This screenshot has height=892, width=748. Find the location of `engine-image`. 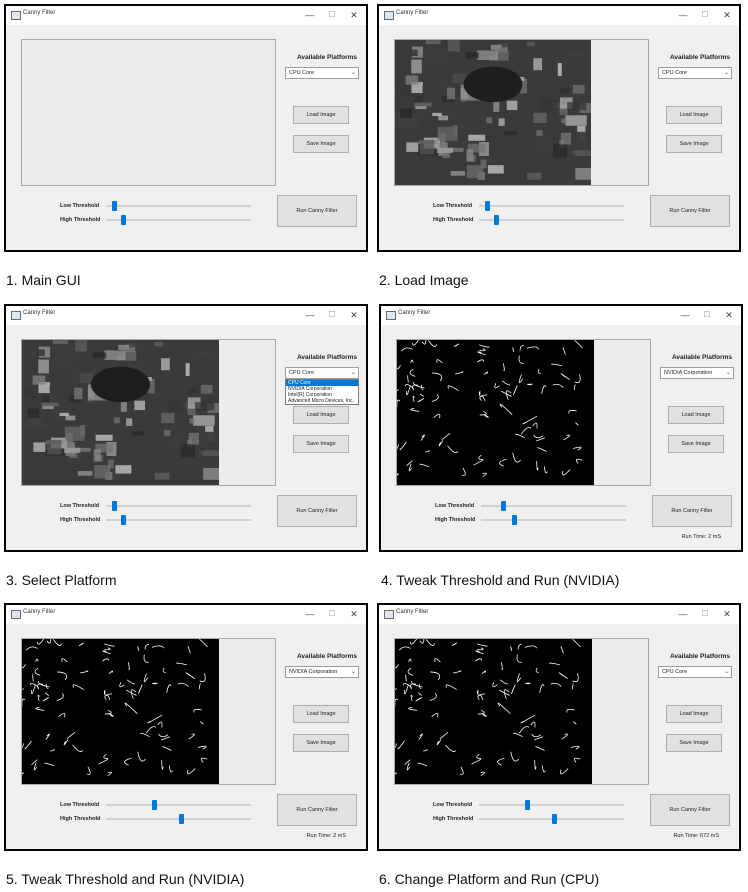

engine-image is located at coordinates (493, 711).